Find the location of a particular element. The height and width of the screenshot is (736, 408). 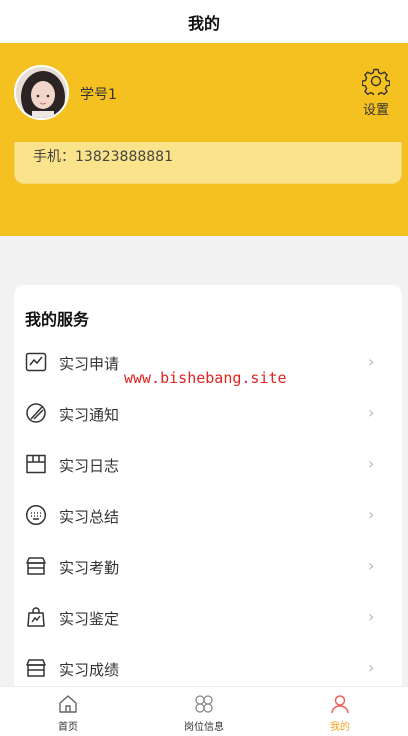

tab-jobs: 岗位信息 is located at coordinates (204, 711).